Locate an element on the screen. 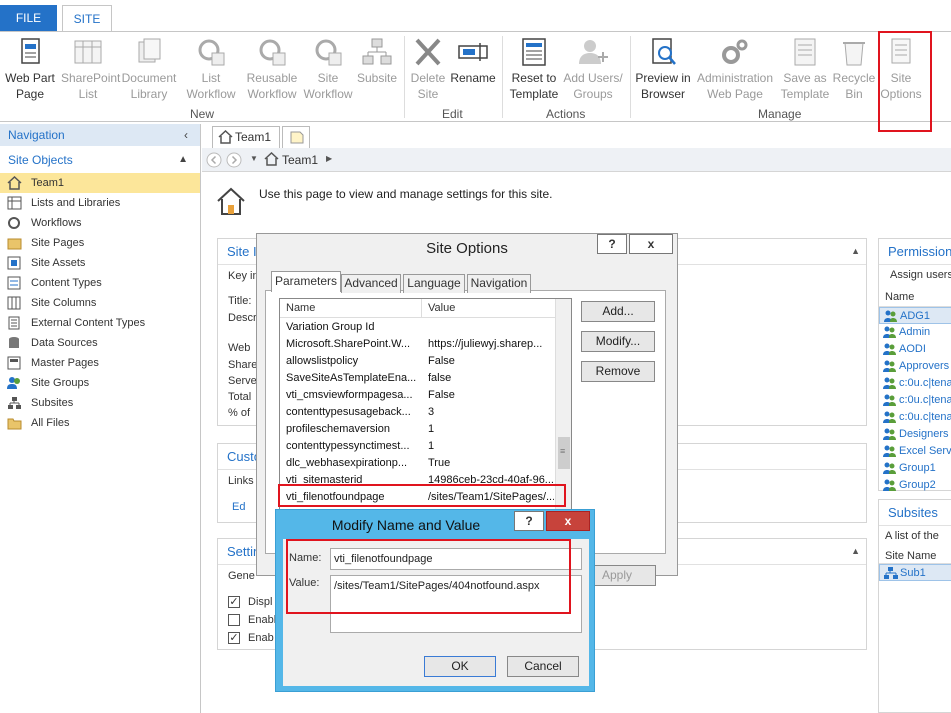 The image size is (951, 713). list-item: contenttypessynctimest... 1 is located at coordinates (417, 446).